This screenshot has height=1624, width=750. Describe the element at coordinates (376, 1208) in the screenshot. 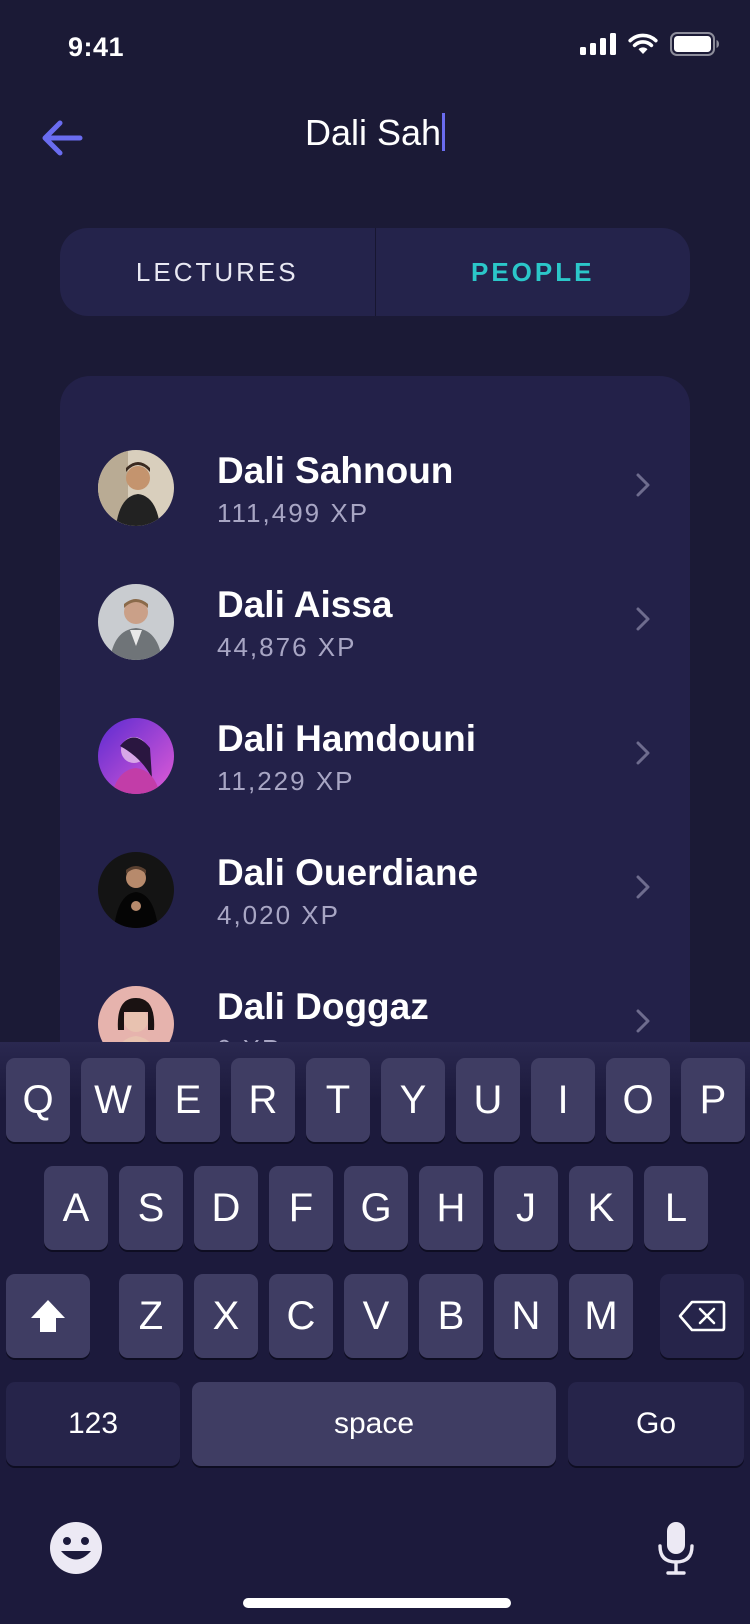

I see `key-g: G` at that location.